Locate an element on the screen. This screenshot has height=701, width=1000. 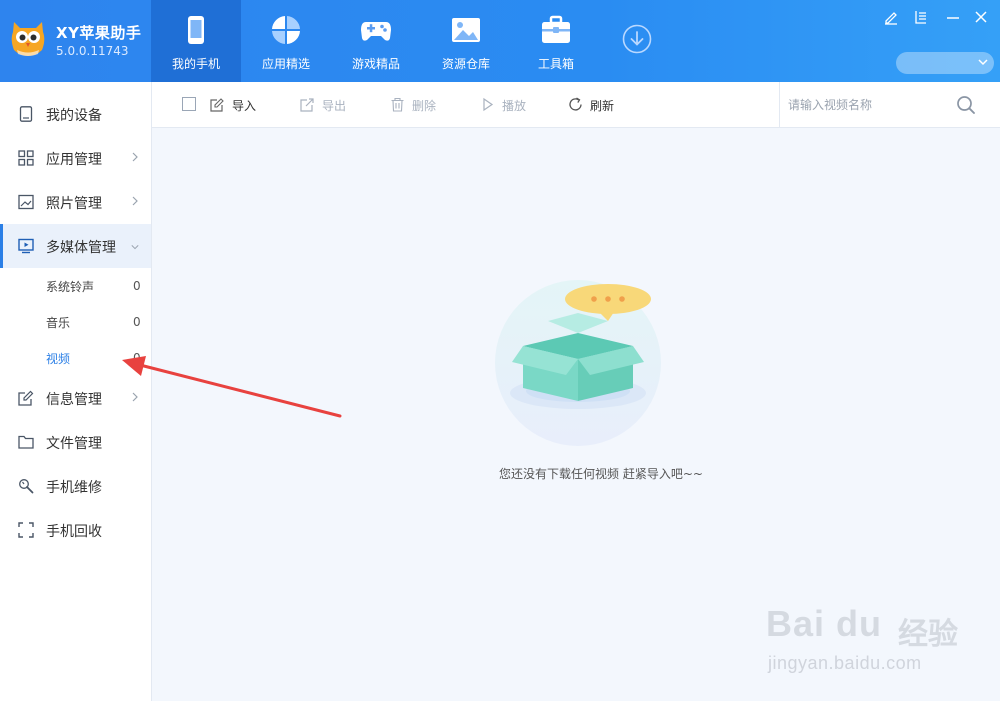
gamepad-icon is located at coordinates (376, 31).